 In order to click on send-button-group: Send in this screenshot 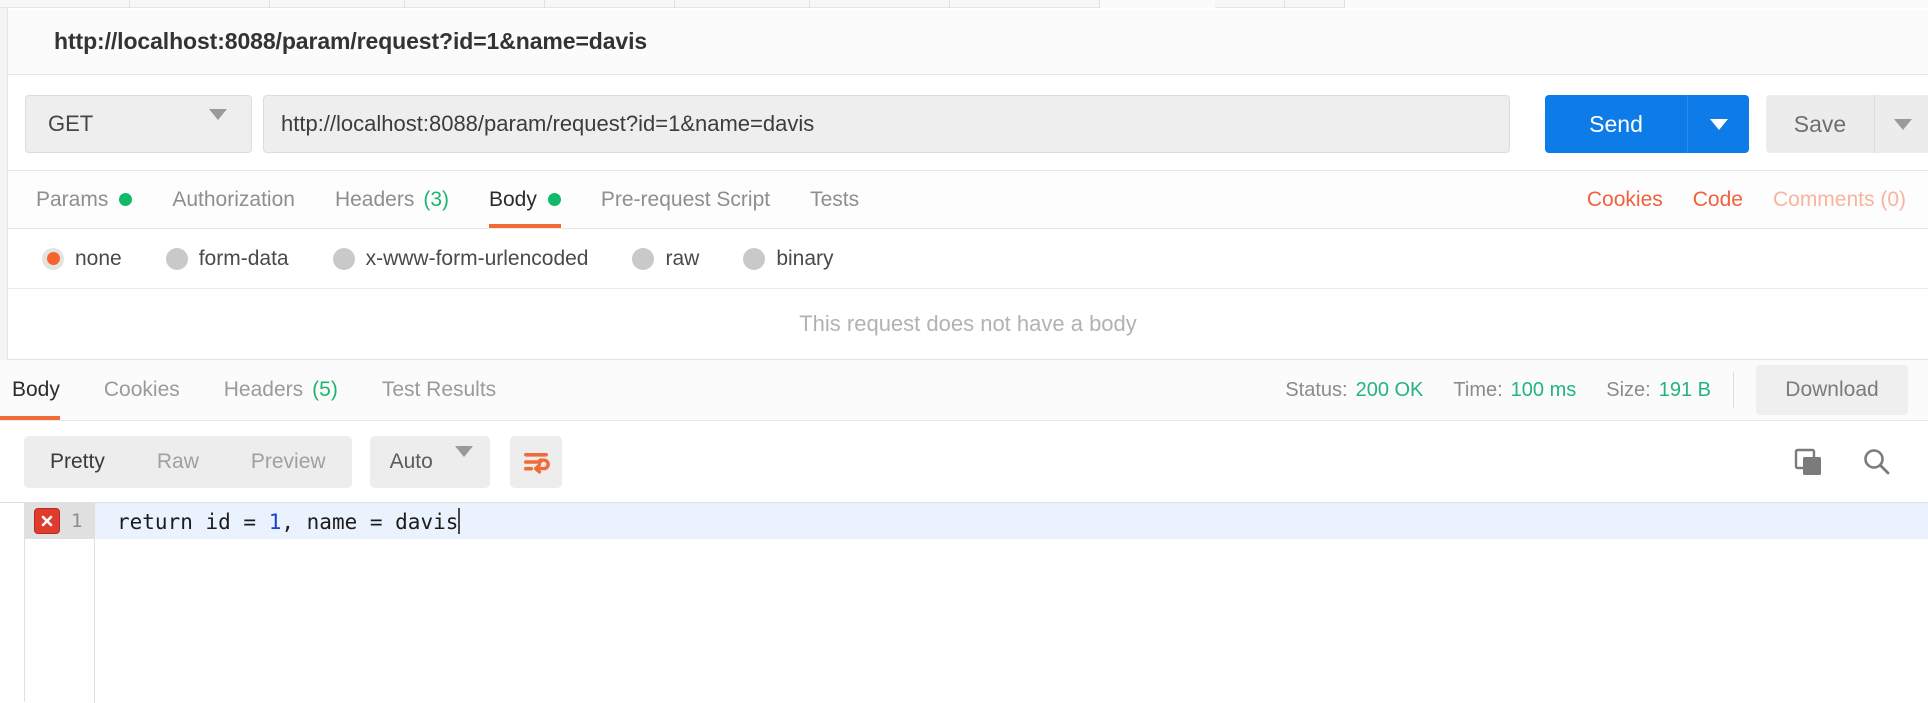, I will do `click(1647, 124)`.